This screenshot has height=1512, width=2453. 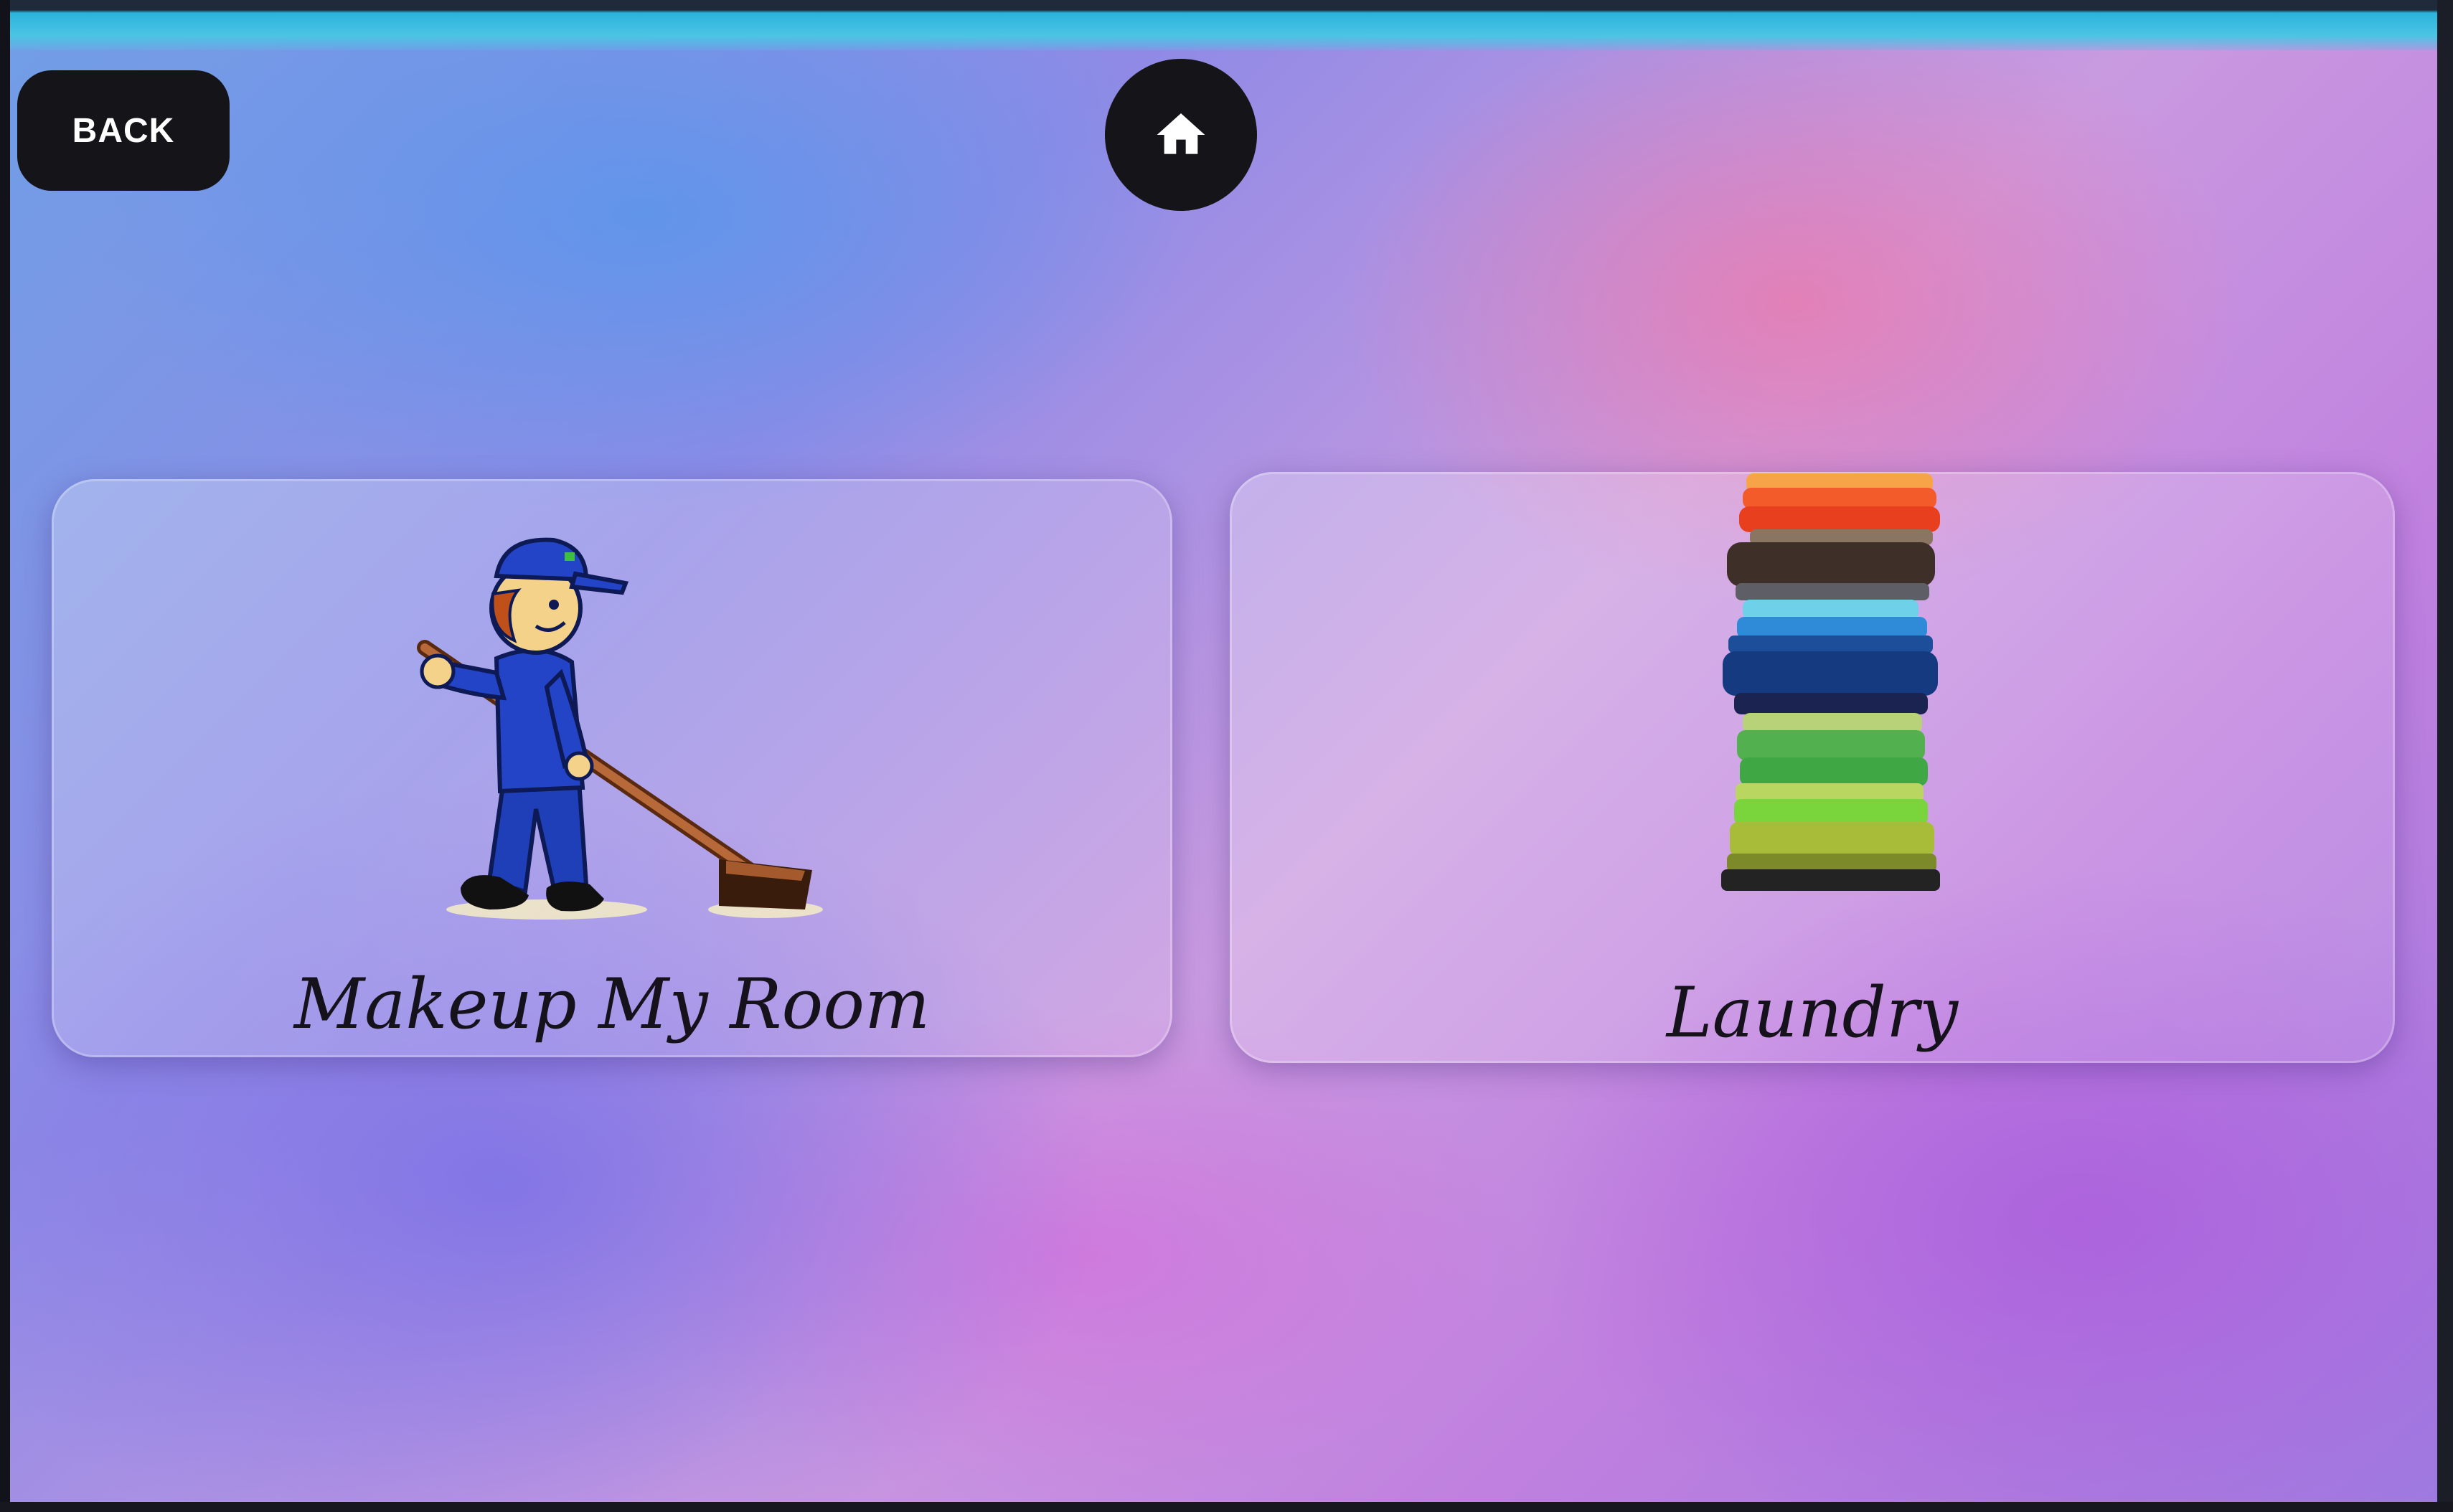 What do you see at coordinates (1812, 1013) in the screenshot?
I see `laundry-label: Laundry` at bounding box center [1812, 1013].